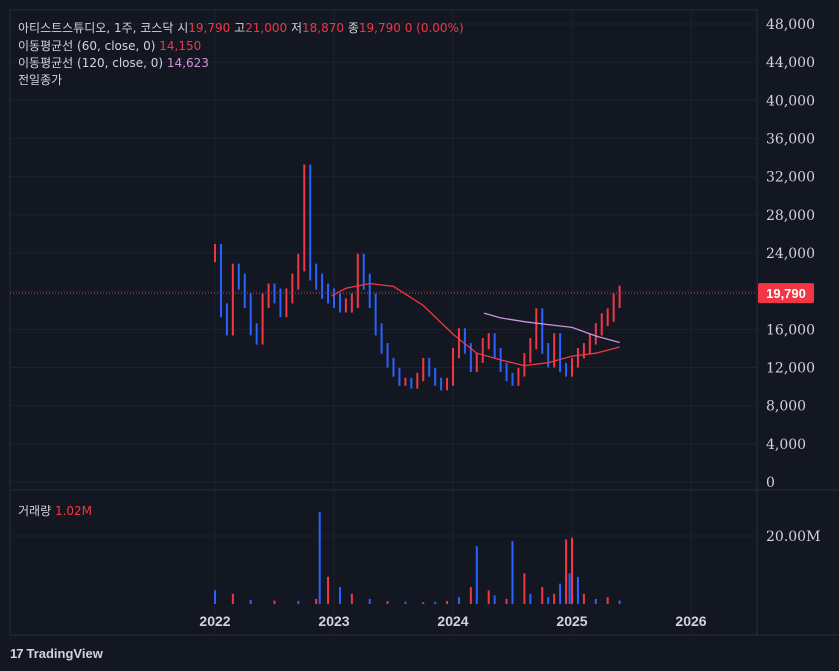 This screenshot has height=671, width=839. Describe the element at coordinates (790, 178) in the screenshot. I see `y-tick-label: 32,000` at that location.